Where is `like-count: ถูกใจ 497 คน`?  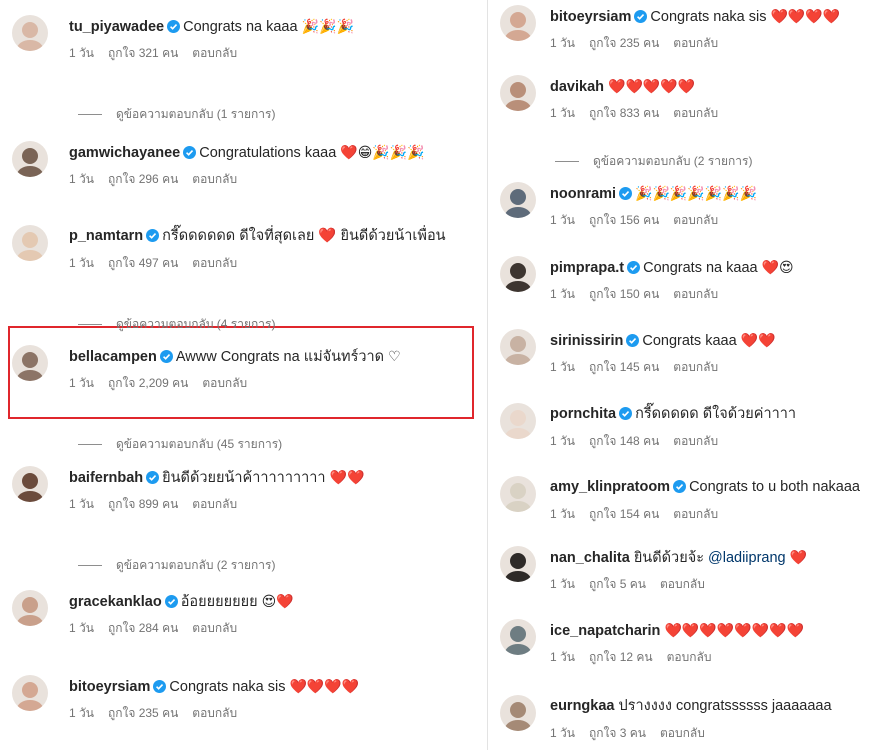 like-count: ถูกใจ 497 คน is located at coordinates (143, 263).